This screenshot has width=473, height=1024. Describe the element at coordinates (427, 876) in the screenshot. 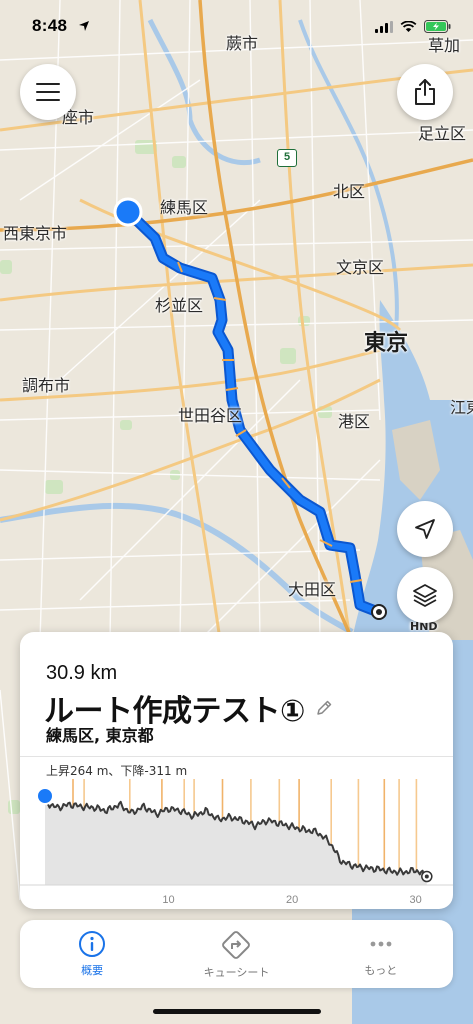

I see `elevation-end-marker` at that location.